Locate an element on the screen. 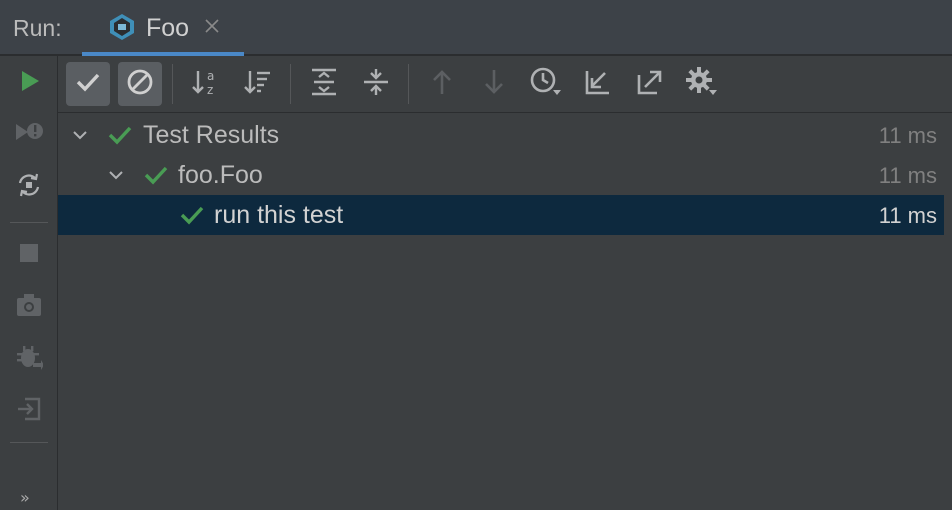  debug-button is located at coordinates (29, 359).